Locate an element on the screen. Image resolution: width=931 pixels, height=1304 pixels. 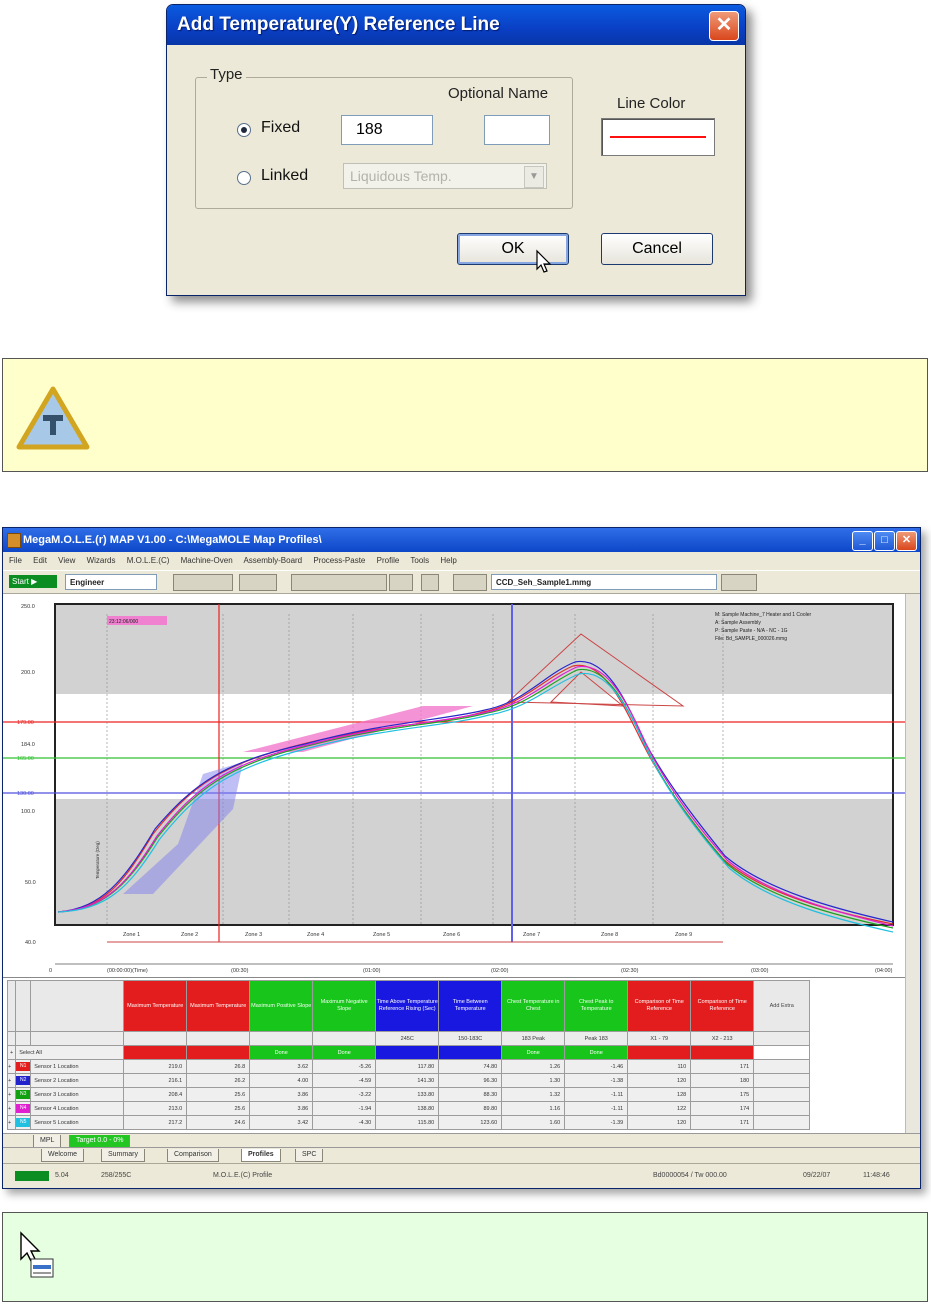
menu-process-paste: Process-Paste is located at coordinates (339, 560).